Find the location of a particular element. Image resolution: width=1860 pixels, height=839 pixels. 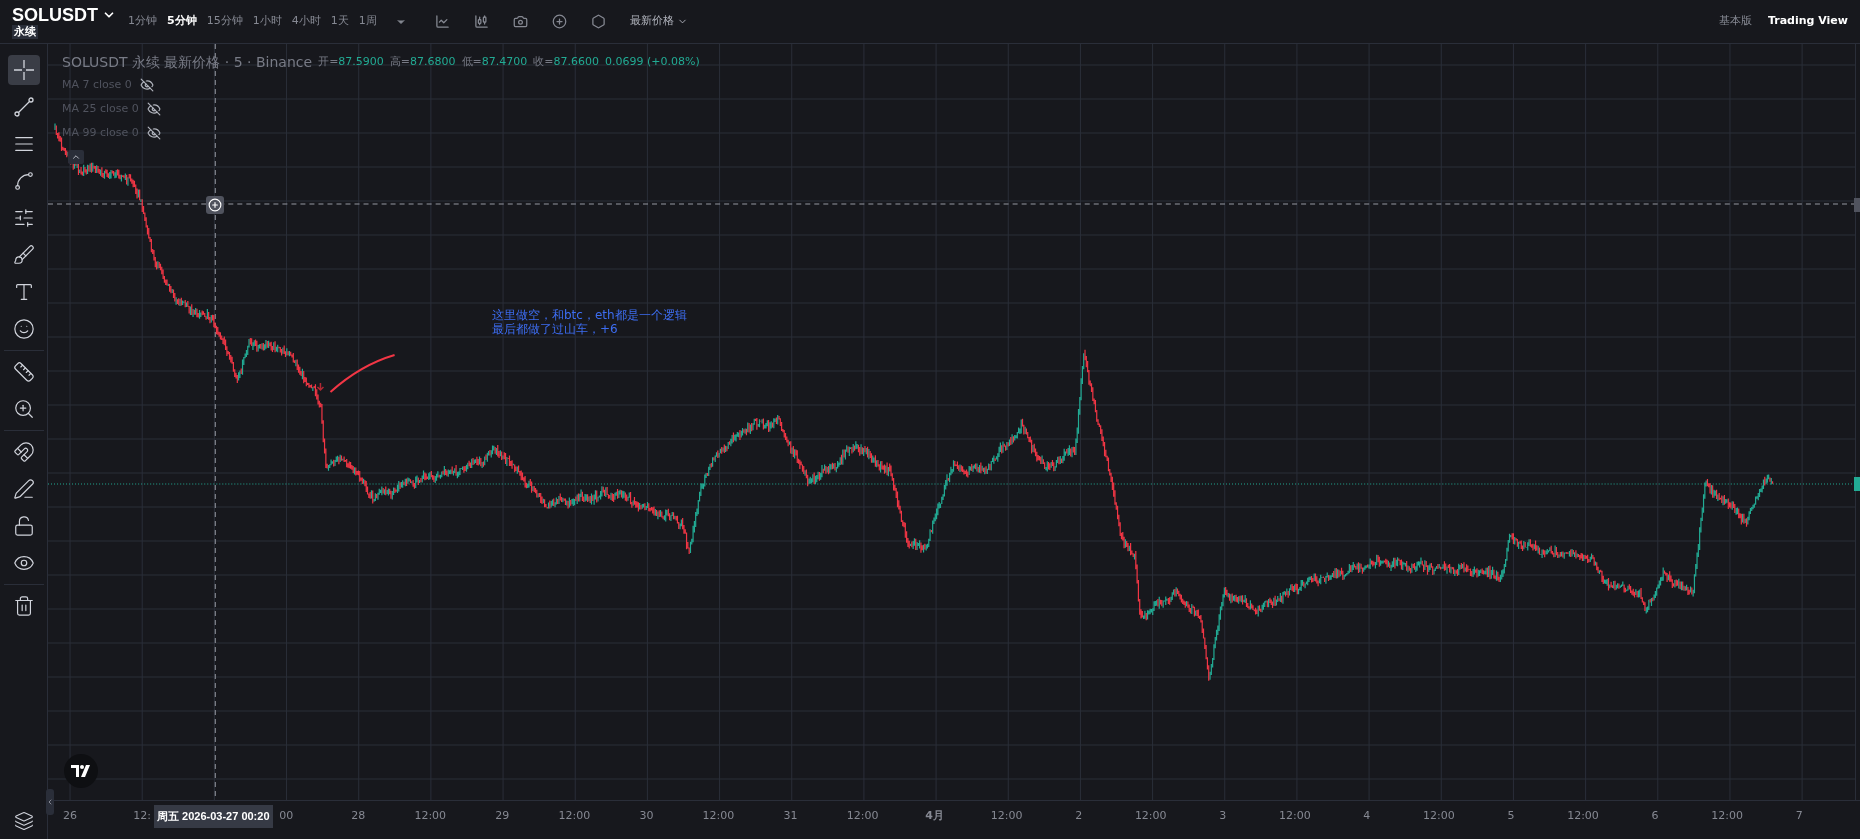

time-label: 7 is located at coordinates (1799, 816).